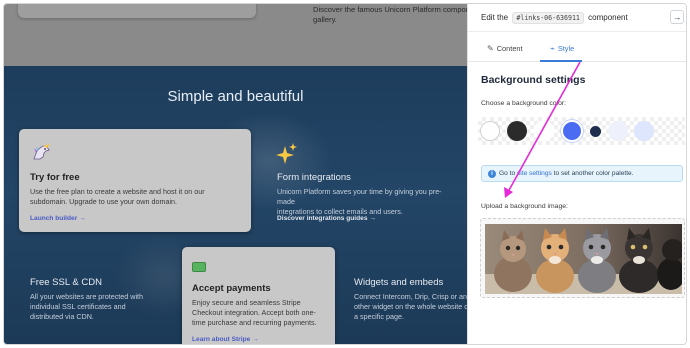 The width and height of the screenshot is (690, 348). What do you see at coordinates (533, 80) in the screenshot?
I see `background-settings-heading: Background settings` at bounding box center [533, 80].